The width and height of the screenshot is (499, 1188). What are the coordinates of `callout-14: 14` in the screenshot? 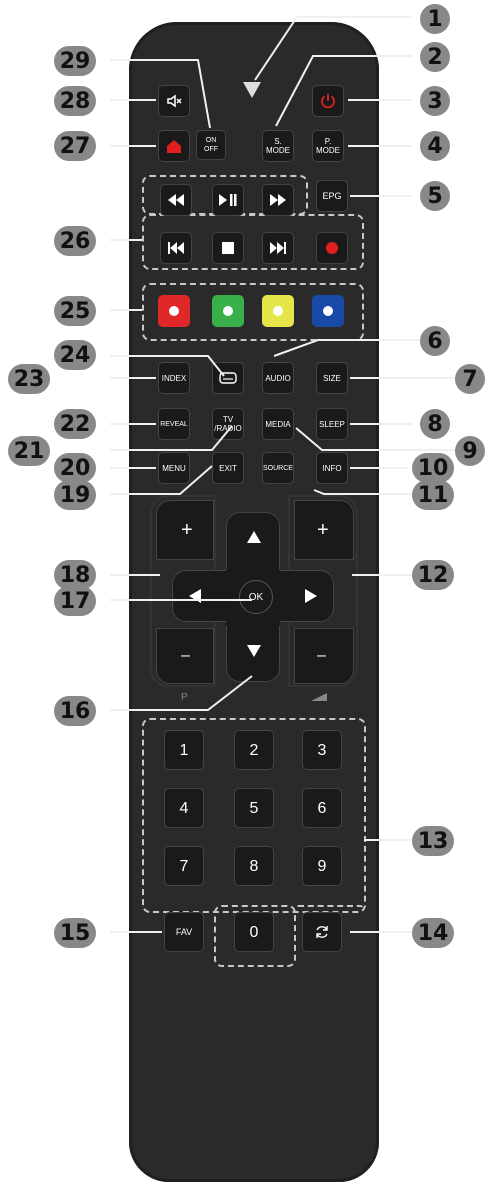 It's located at (433, 933).